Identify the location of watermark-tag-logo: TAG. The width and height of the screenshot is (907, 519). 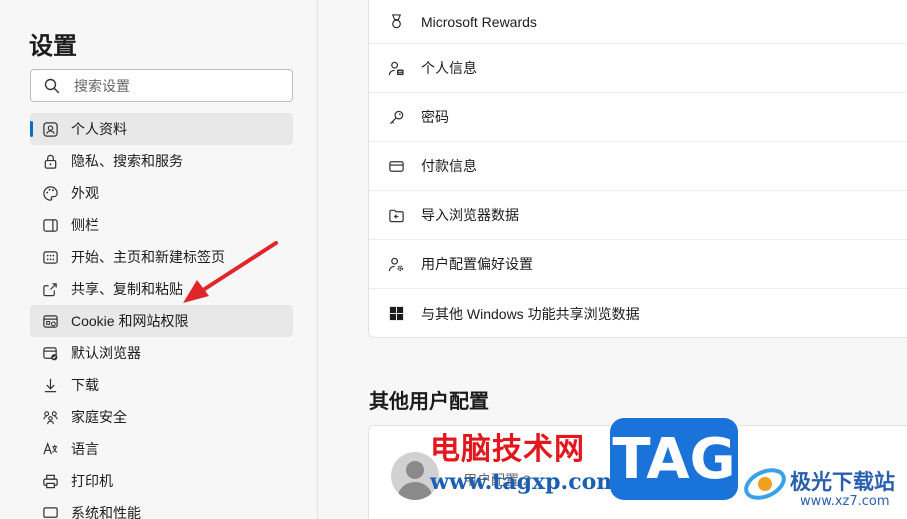
(674, 459).